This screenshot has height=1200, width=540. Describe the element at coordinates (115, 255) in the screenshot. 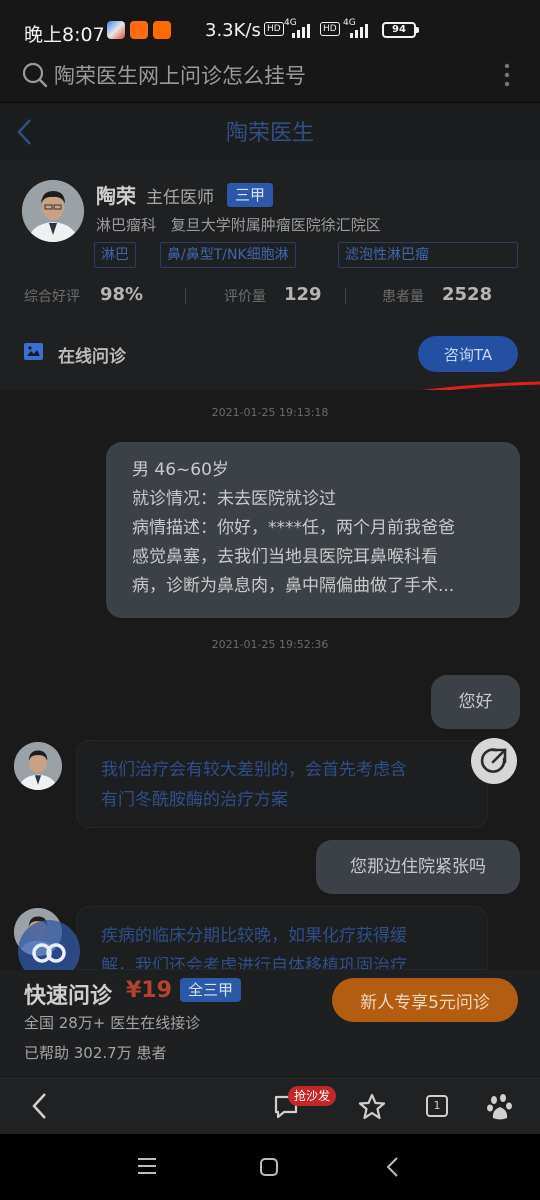

I see `expertise-tag: 淋巴` at that location.